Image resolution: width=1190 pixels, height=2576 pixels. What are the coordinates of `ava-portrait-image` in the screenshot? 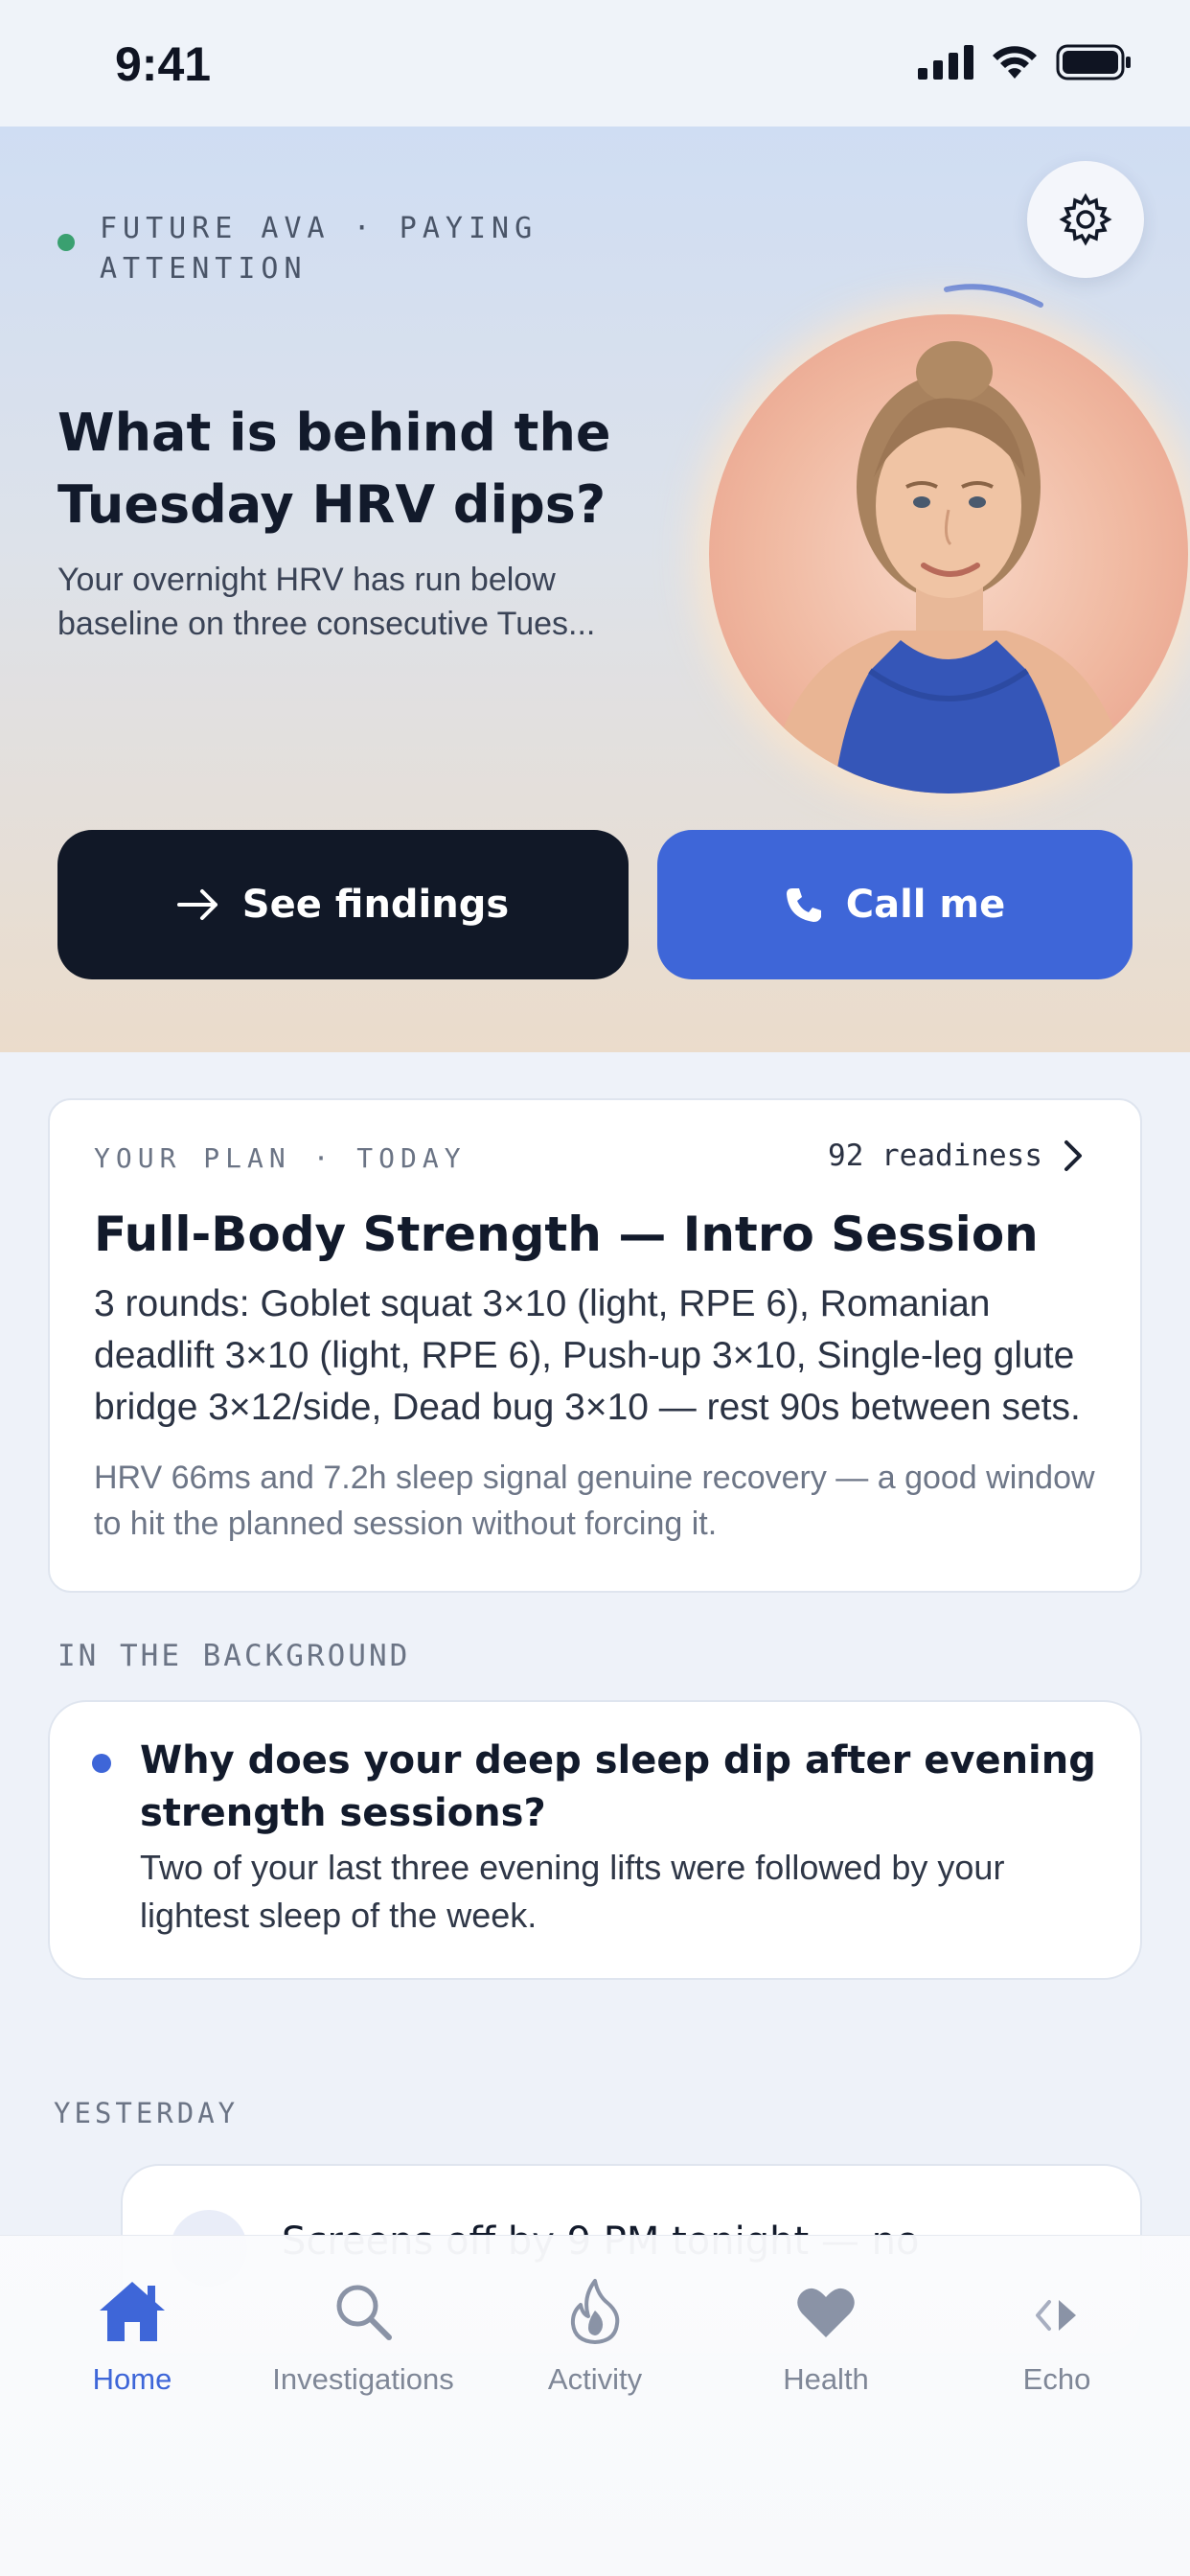 It's located at (949, 567).